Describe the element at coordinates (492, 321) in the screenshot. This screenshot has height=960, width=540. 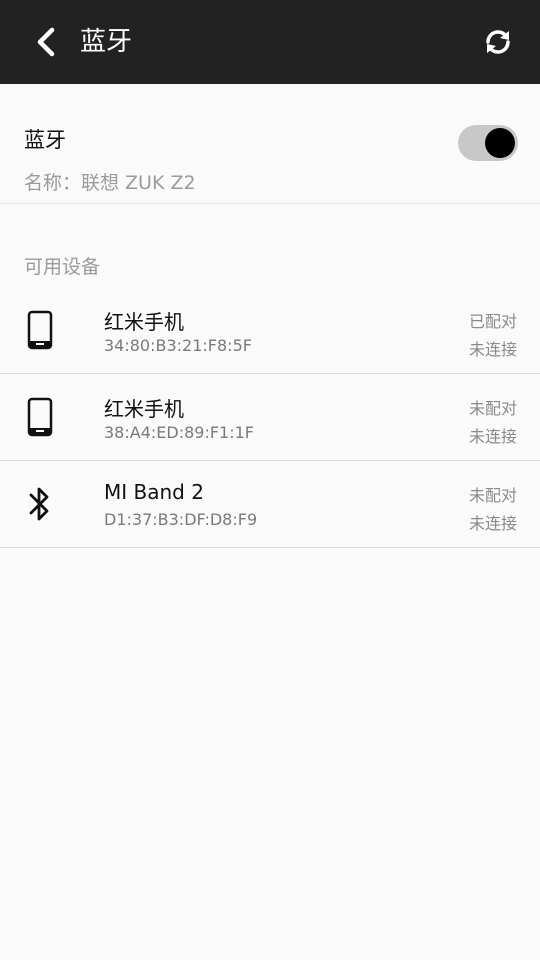
I see `pair-status: 已配对` at that location.